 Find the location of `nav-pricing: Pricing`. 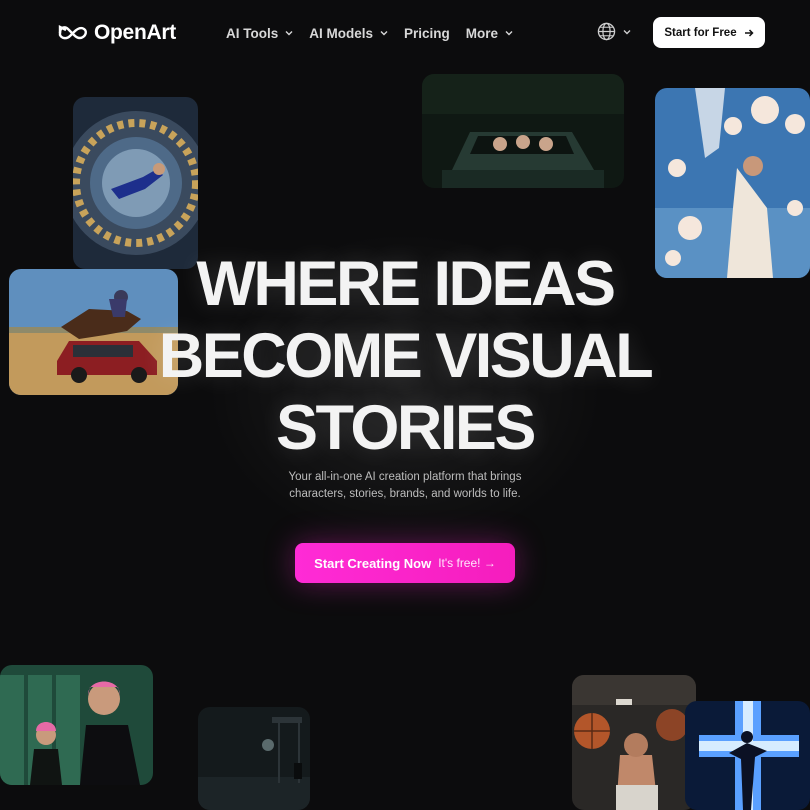

nav-pricing: Pricing is located at coordinates (427, 33).